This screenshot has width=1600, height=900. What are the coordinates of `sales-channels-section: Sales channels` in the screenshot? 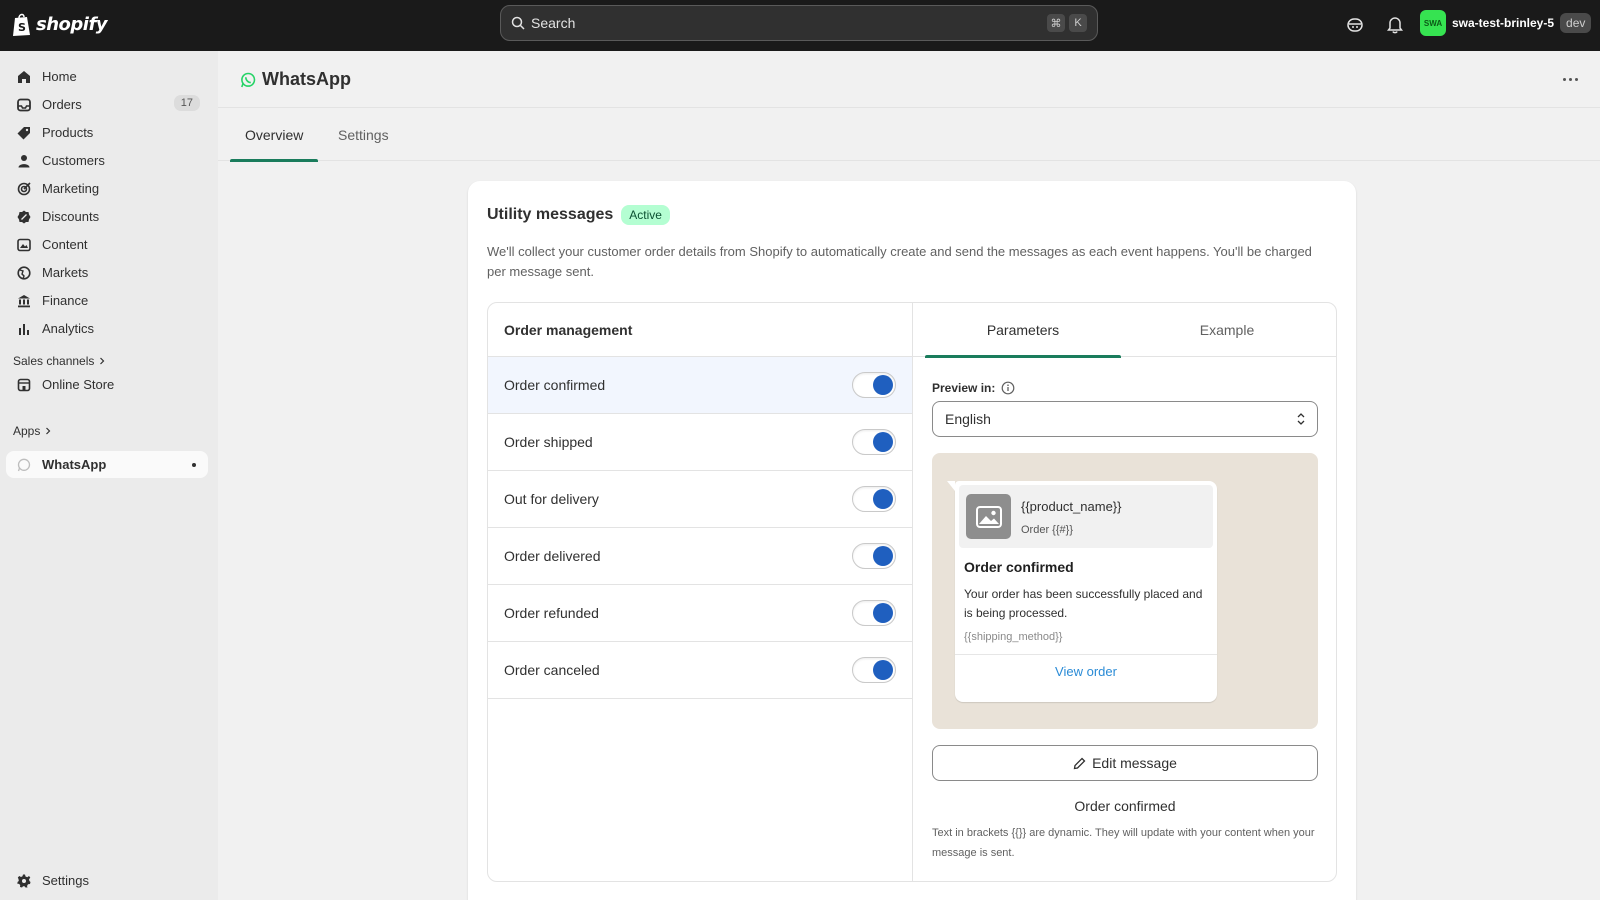 It's located at (59, 361).